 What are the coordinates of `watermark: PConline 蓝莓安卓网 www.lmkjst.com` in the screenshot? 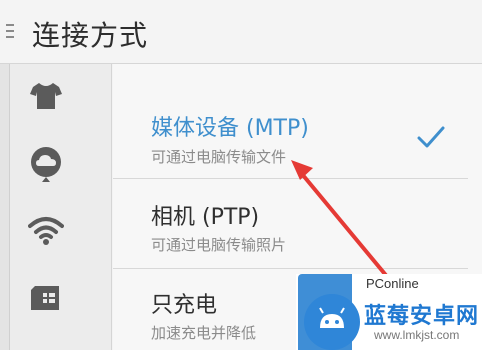 It's located at (382, 309).